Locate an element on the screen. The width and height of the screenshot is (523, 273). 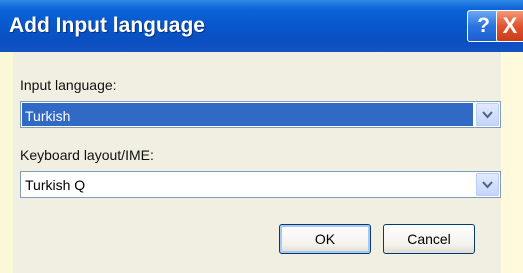
cancel-button: Cancel is located at coordinates (429, 239).